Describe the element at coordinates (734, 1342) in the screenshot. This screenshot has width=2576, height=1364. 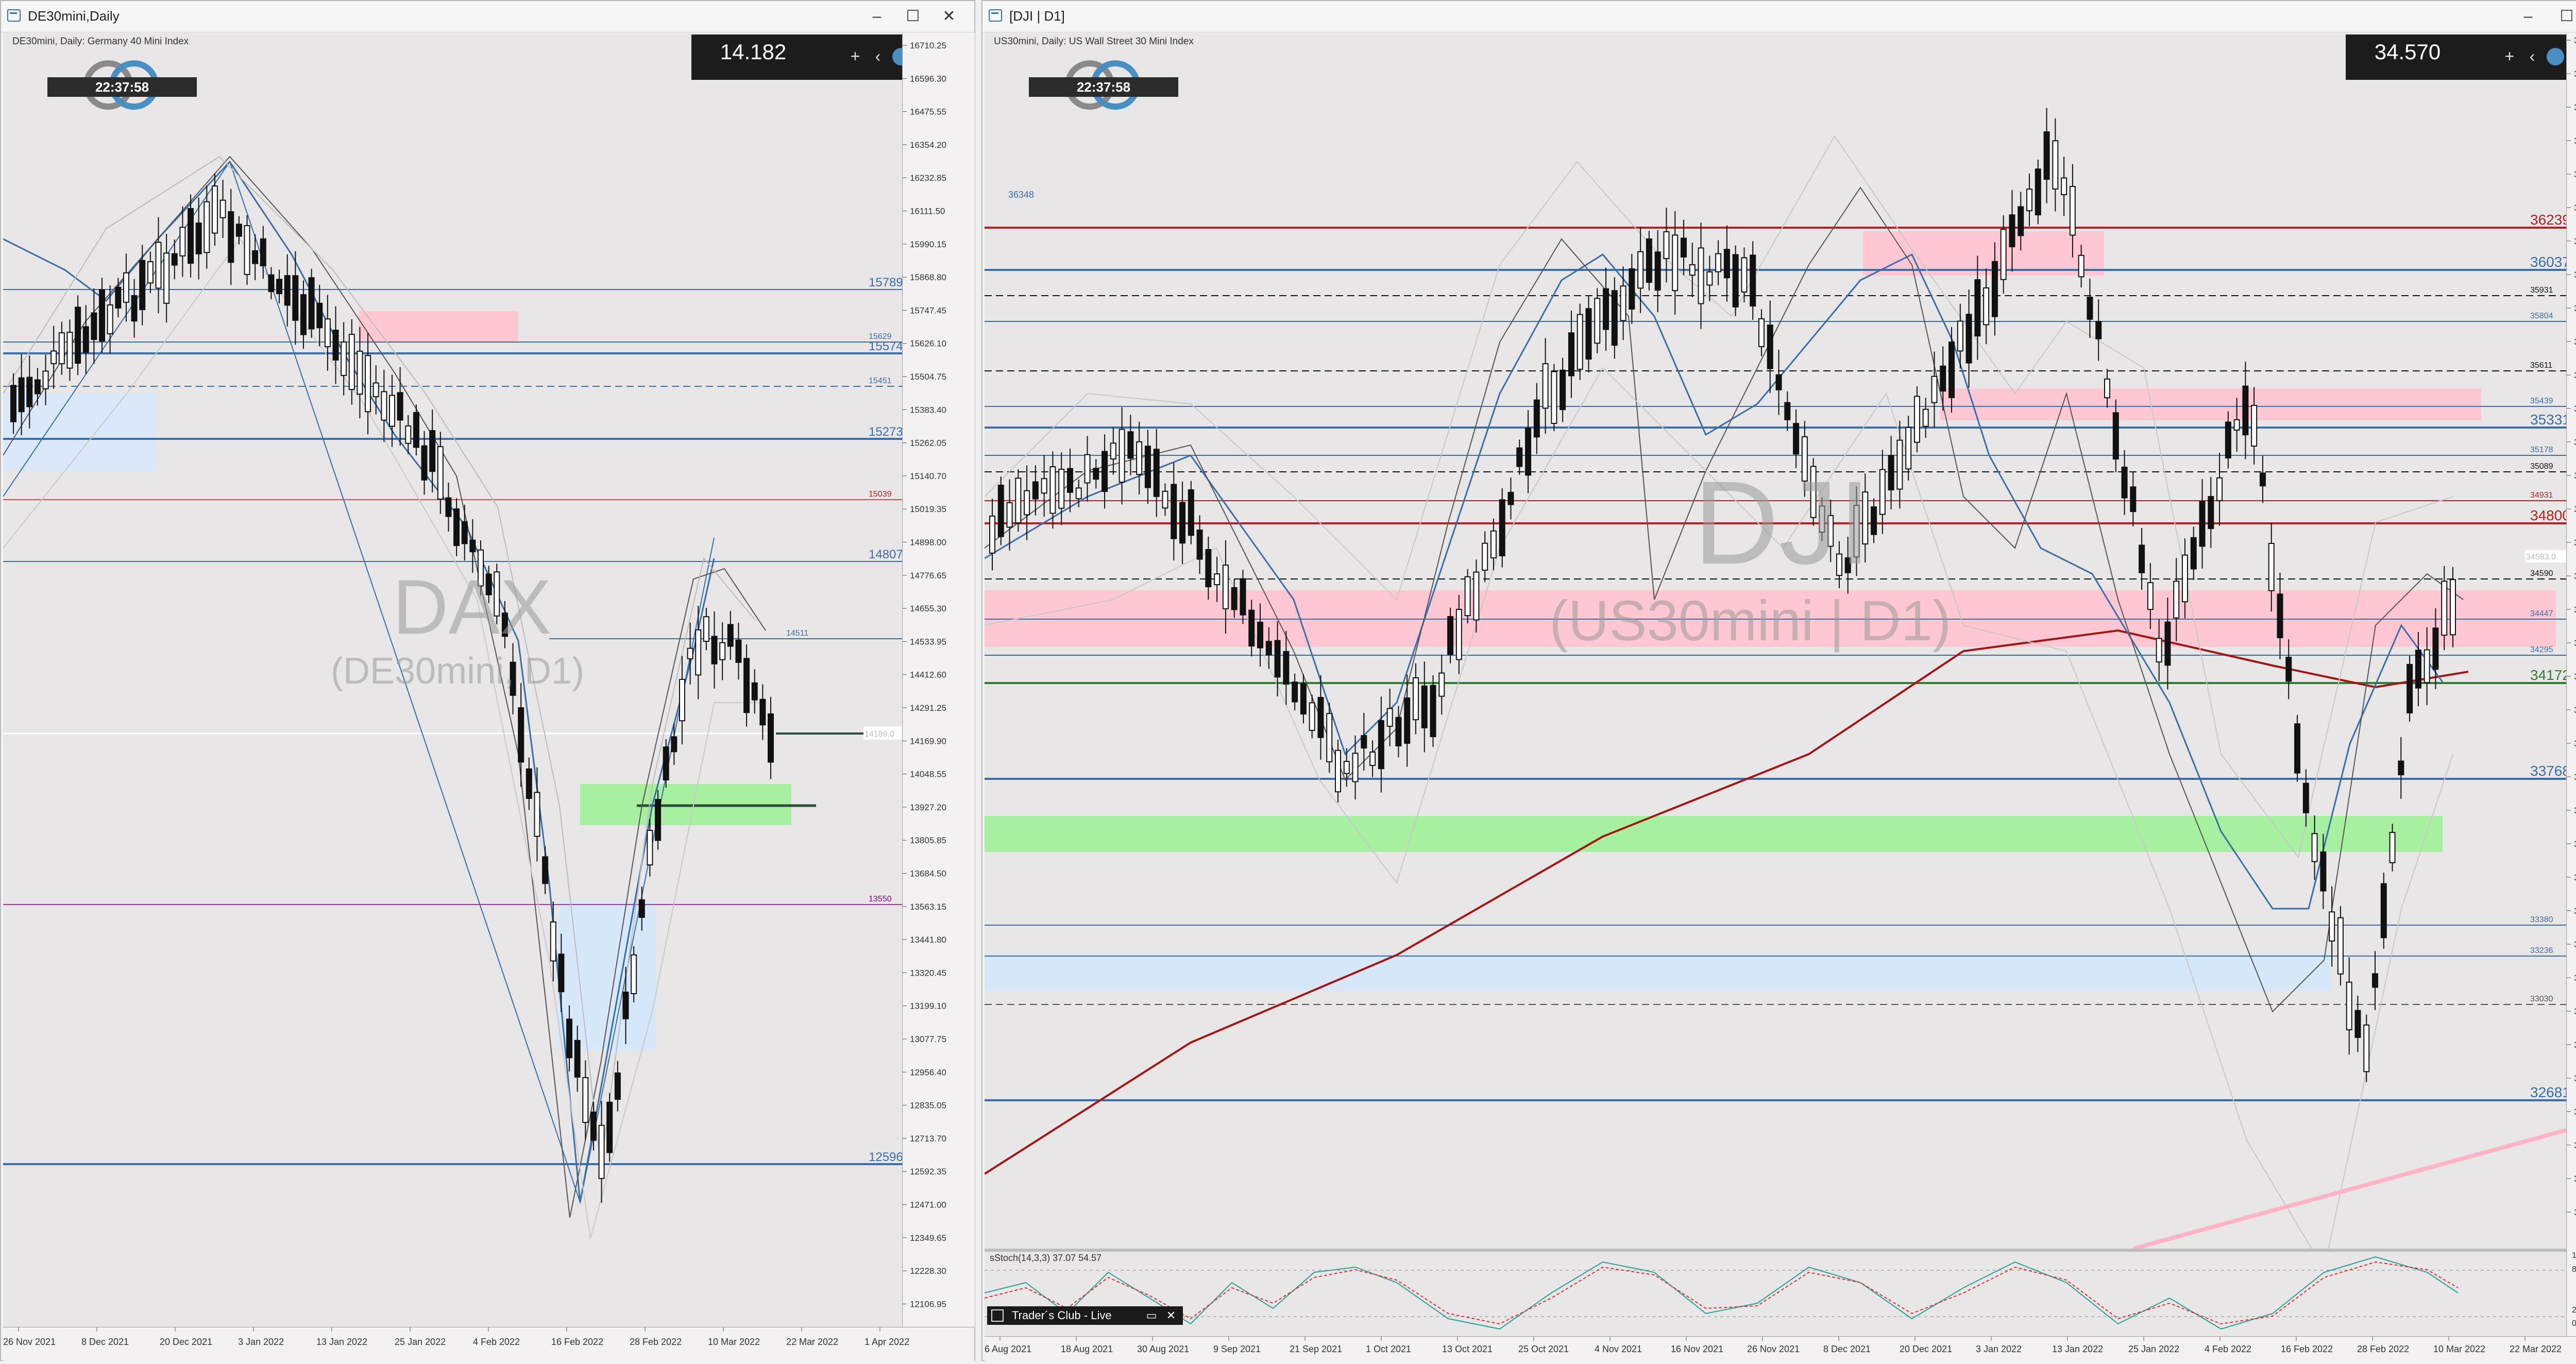
I see `date-tick-label: 10 Mar 2022` at that location.